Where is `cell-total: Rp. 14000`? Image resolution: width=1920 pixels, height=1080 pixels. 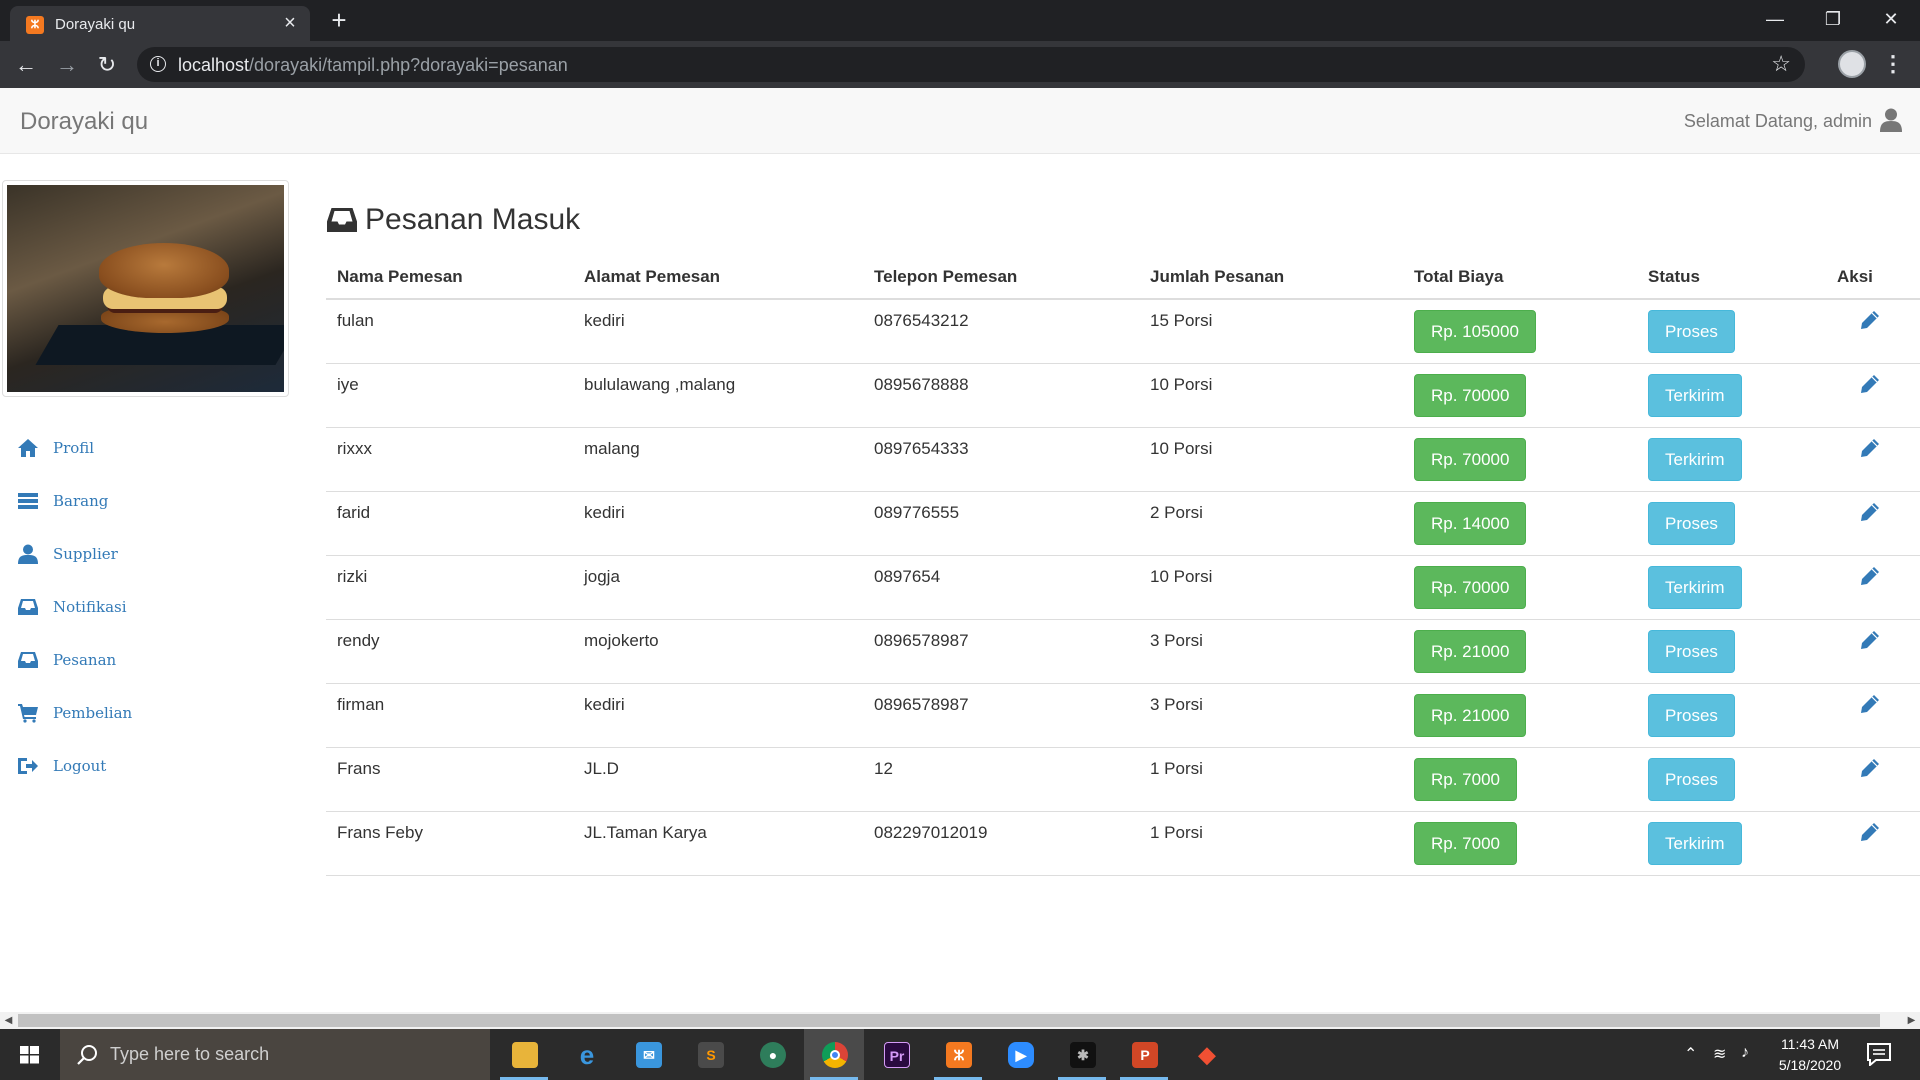
cell-total: Rp. 14000 is located at coordinates (1520, 523).